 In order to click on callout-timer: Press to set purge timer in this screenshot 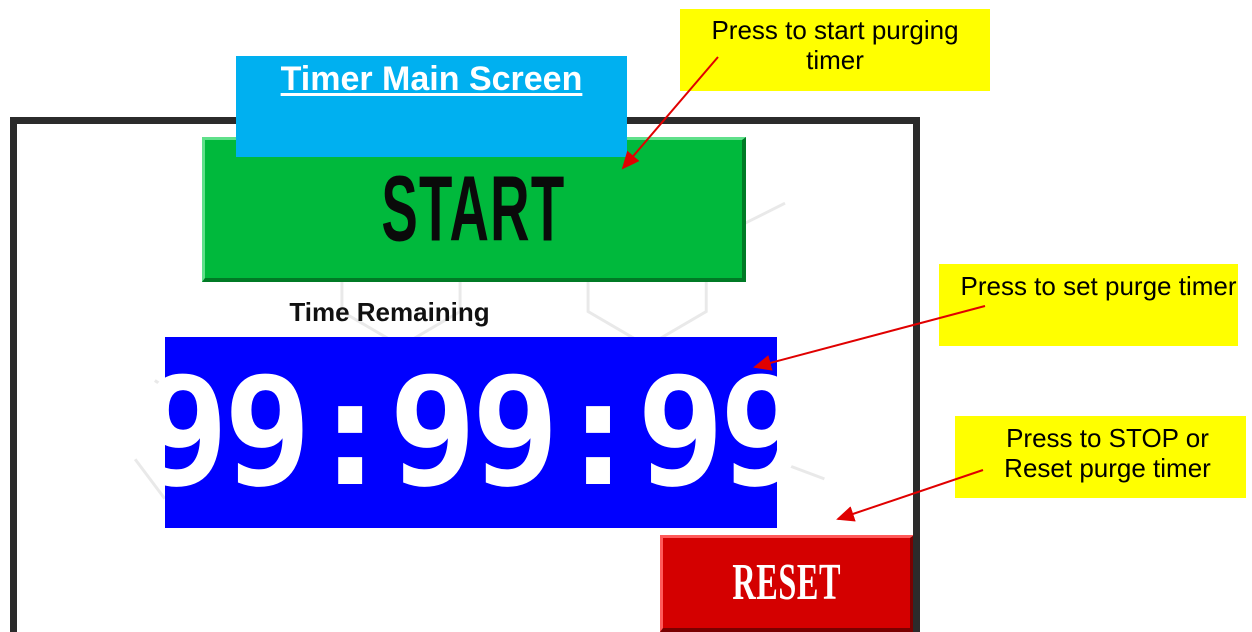, I will do `click(1088, 305)`.